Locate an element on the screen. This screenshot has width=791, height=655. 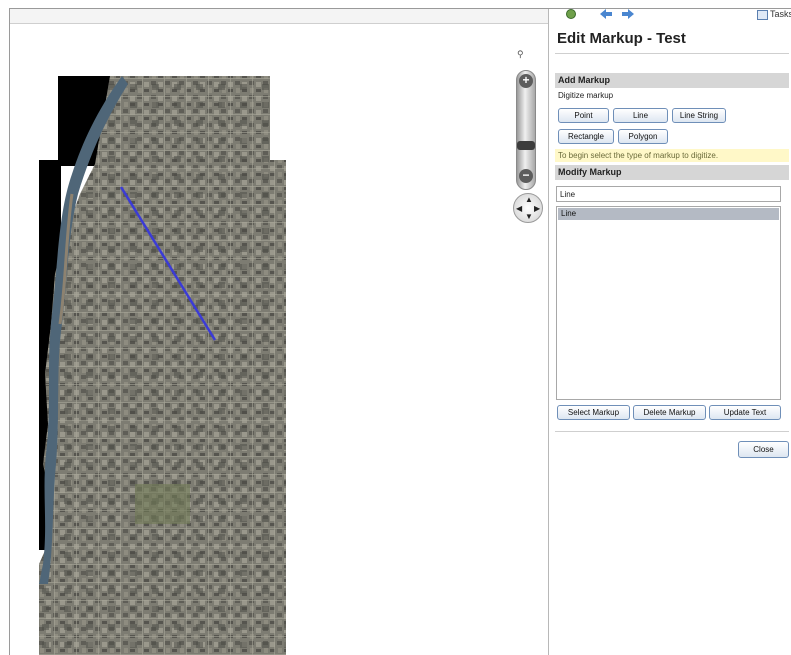
globe-icon is located at coordinates (571, 14).